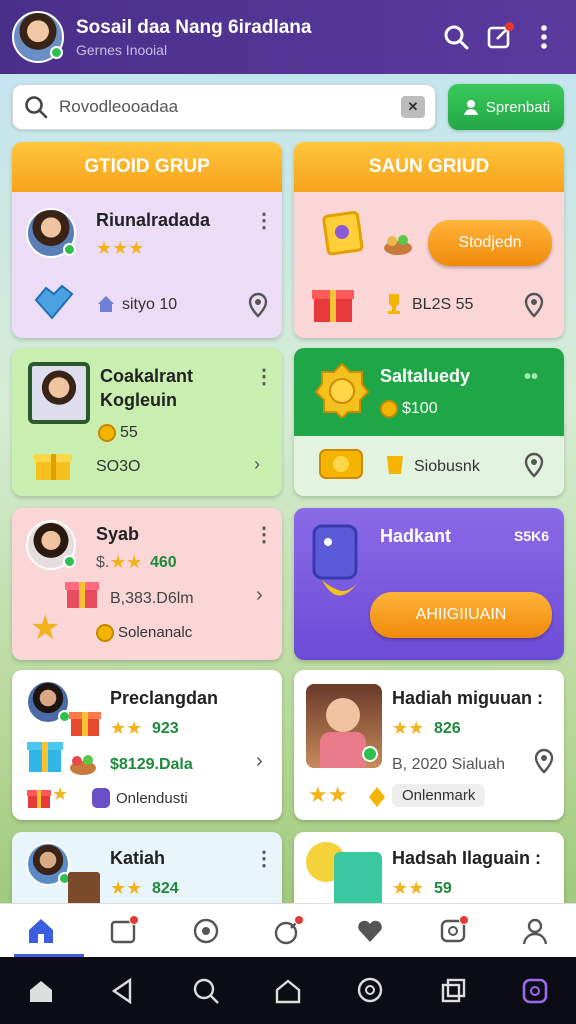  I want to click on group-card-left-1: GTIOID GRUP Riunalradada ★★★ ⋮ sityo 10, so click(147, 240).